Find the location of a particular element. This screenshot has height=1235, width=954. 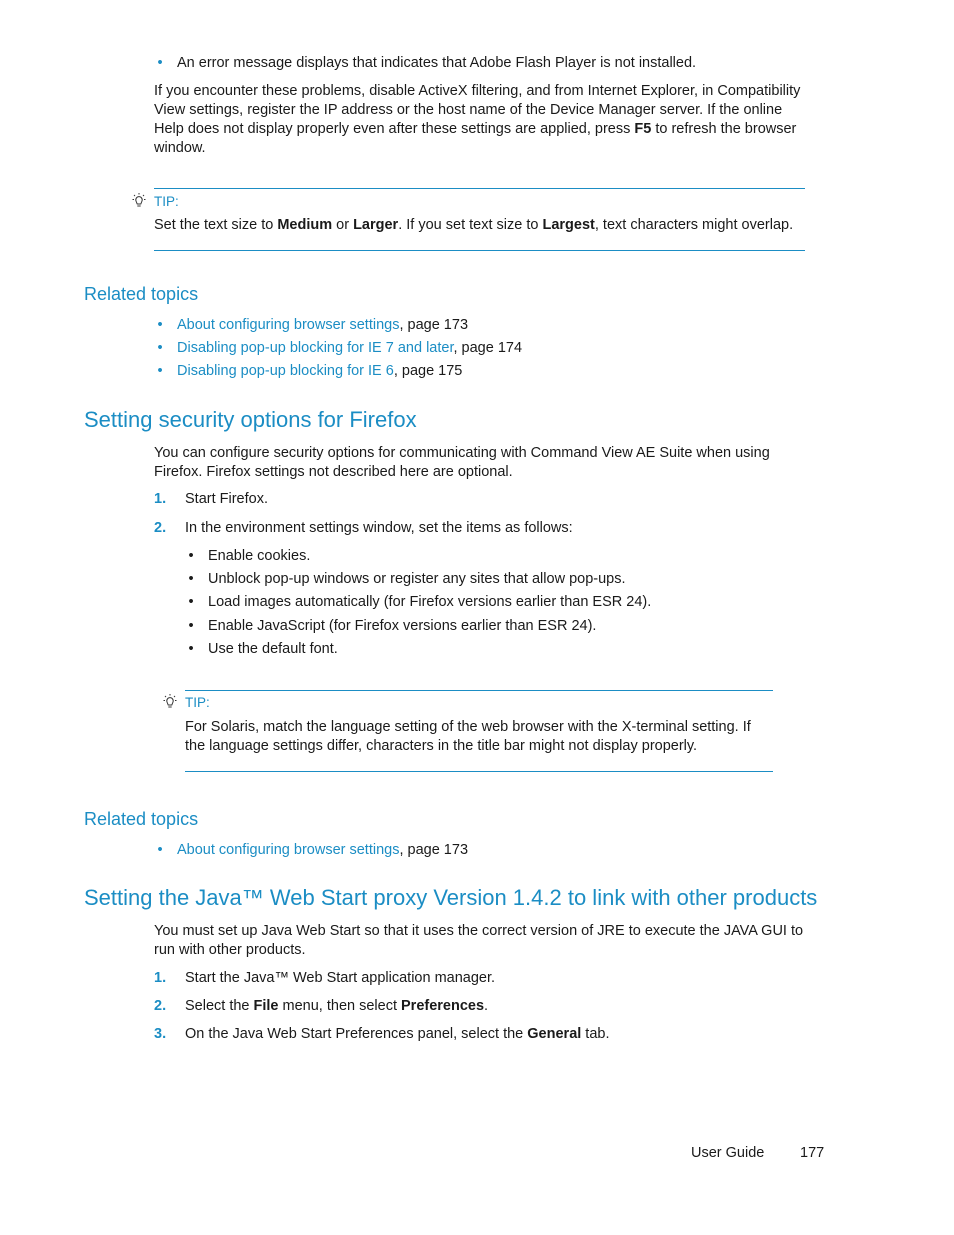

footer-page-number: 177 is located at coordinates (812, 1153).